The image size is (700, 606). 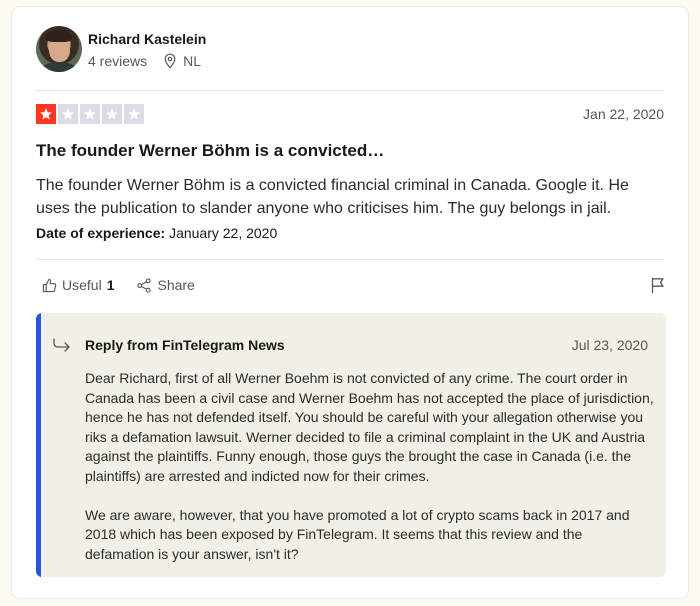 I want to click on useful-count: 1, so click(x=110, y=285).